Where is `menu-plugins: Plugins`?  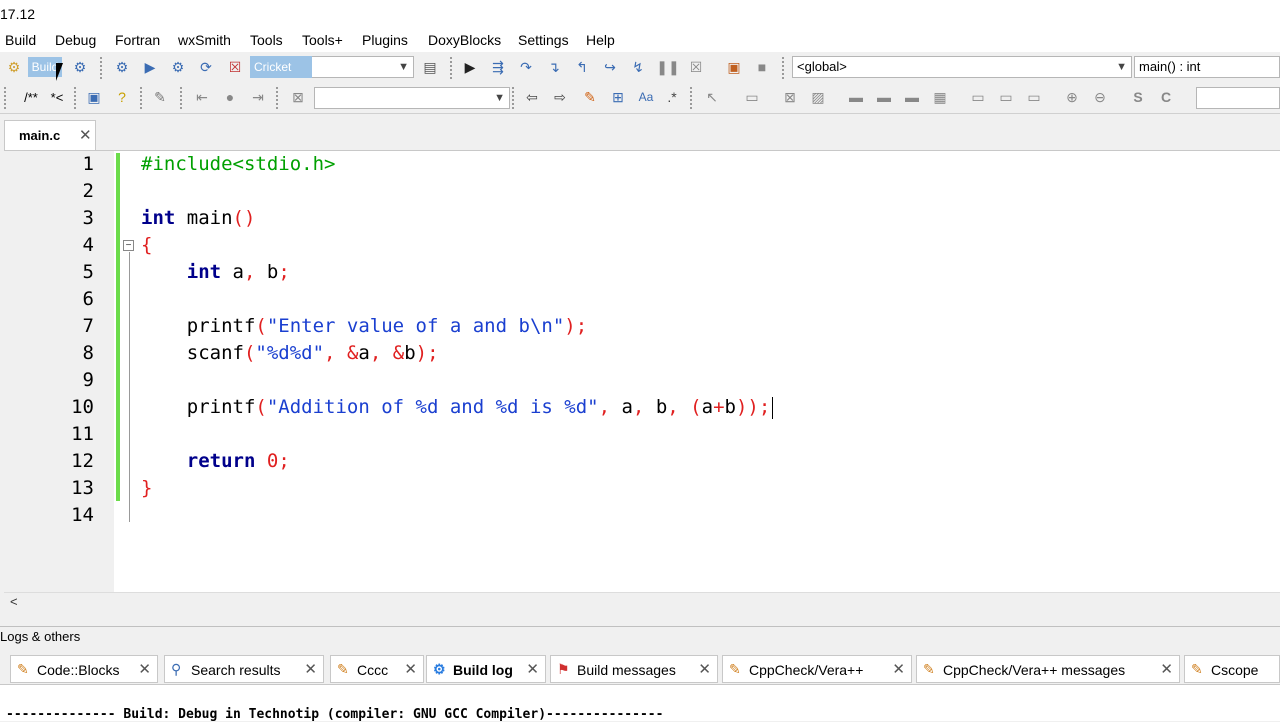 menu-plugins: Plugins is located at coordinates (385, 40).